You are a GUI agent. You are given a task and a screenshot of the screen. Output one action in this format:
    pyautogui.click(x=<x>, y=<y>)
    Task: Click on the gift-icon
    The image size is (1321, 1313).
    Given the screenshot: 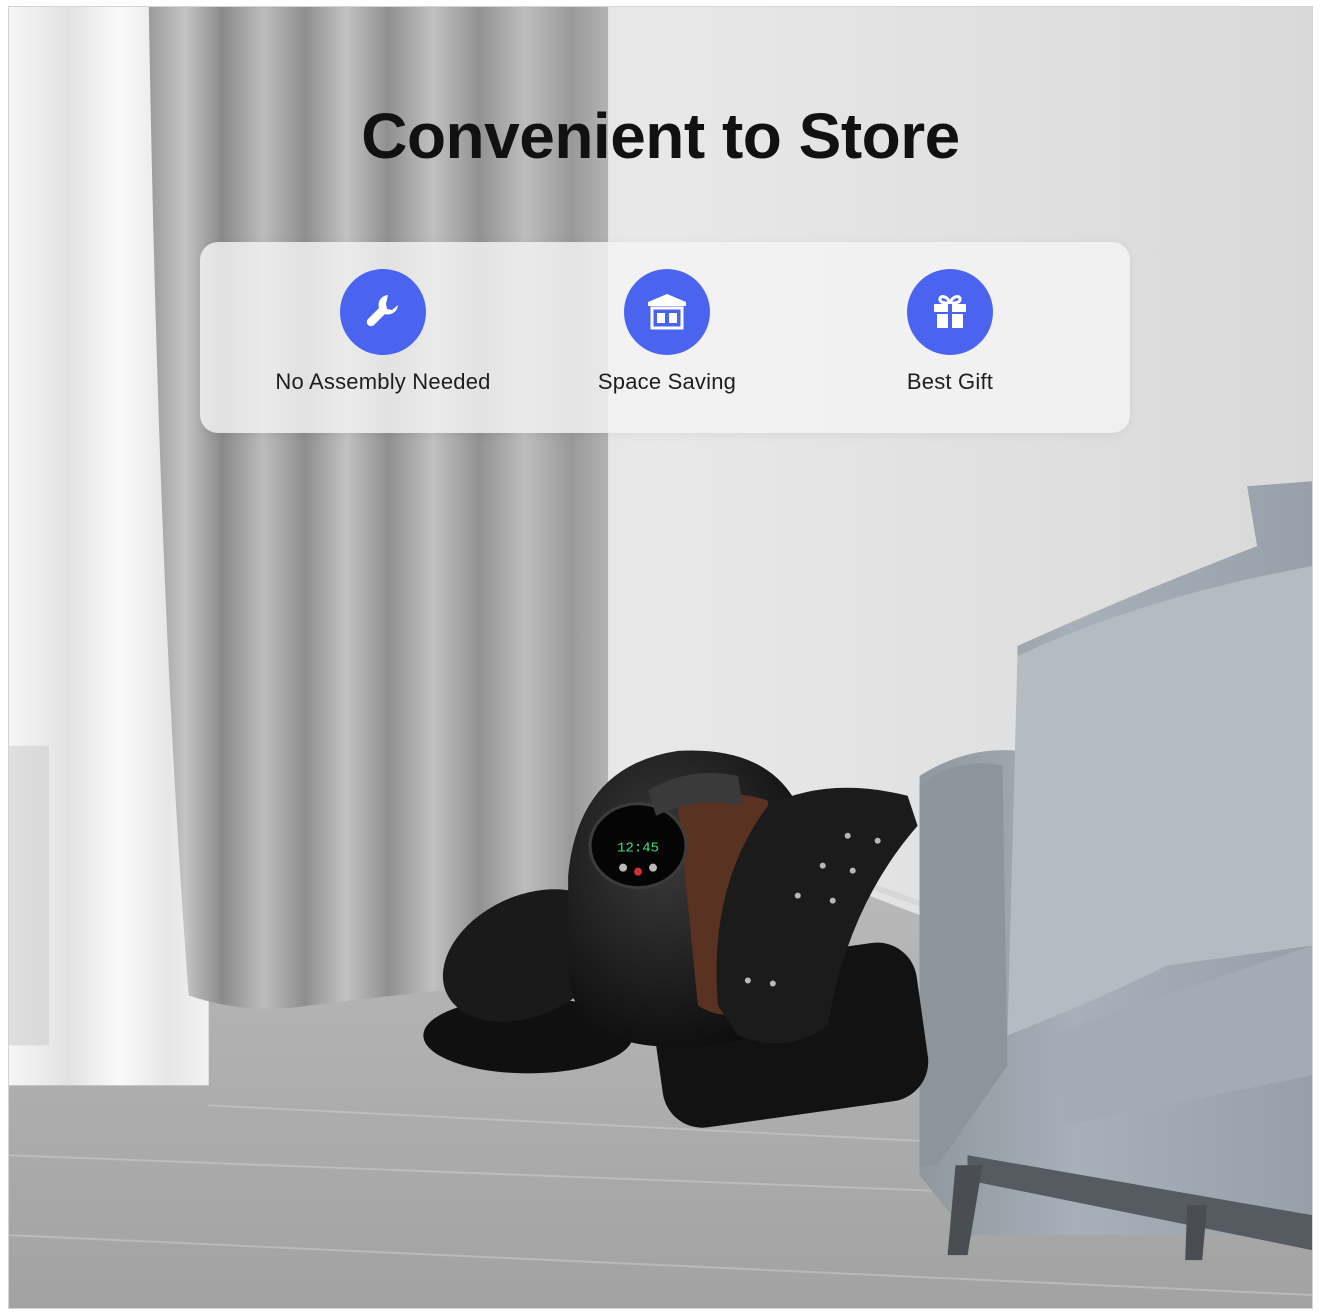 What is the action you would take?
    pyautogui.click(x=950, y=312)
    